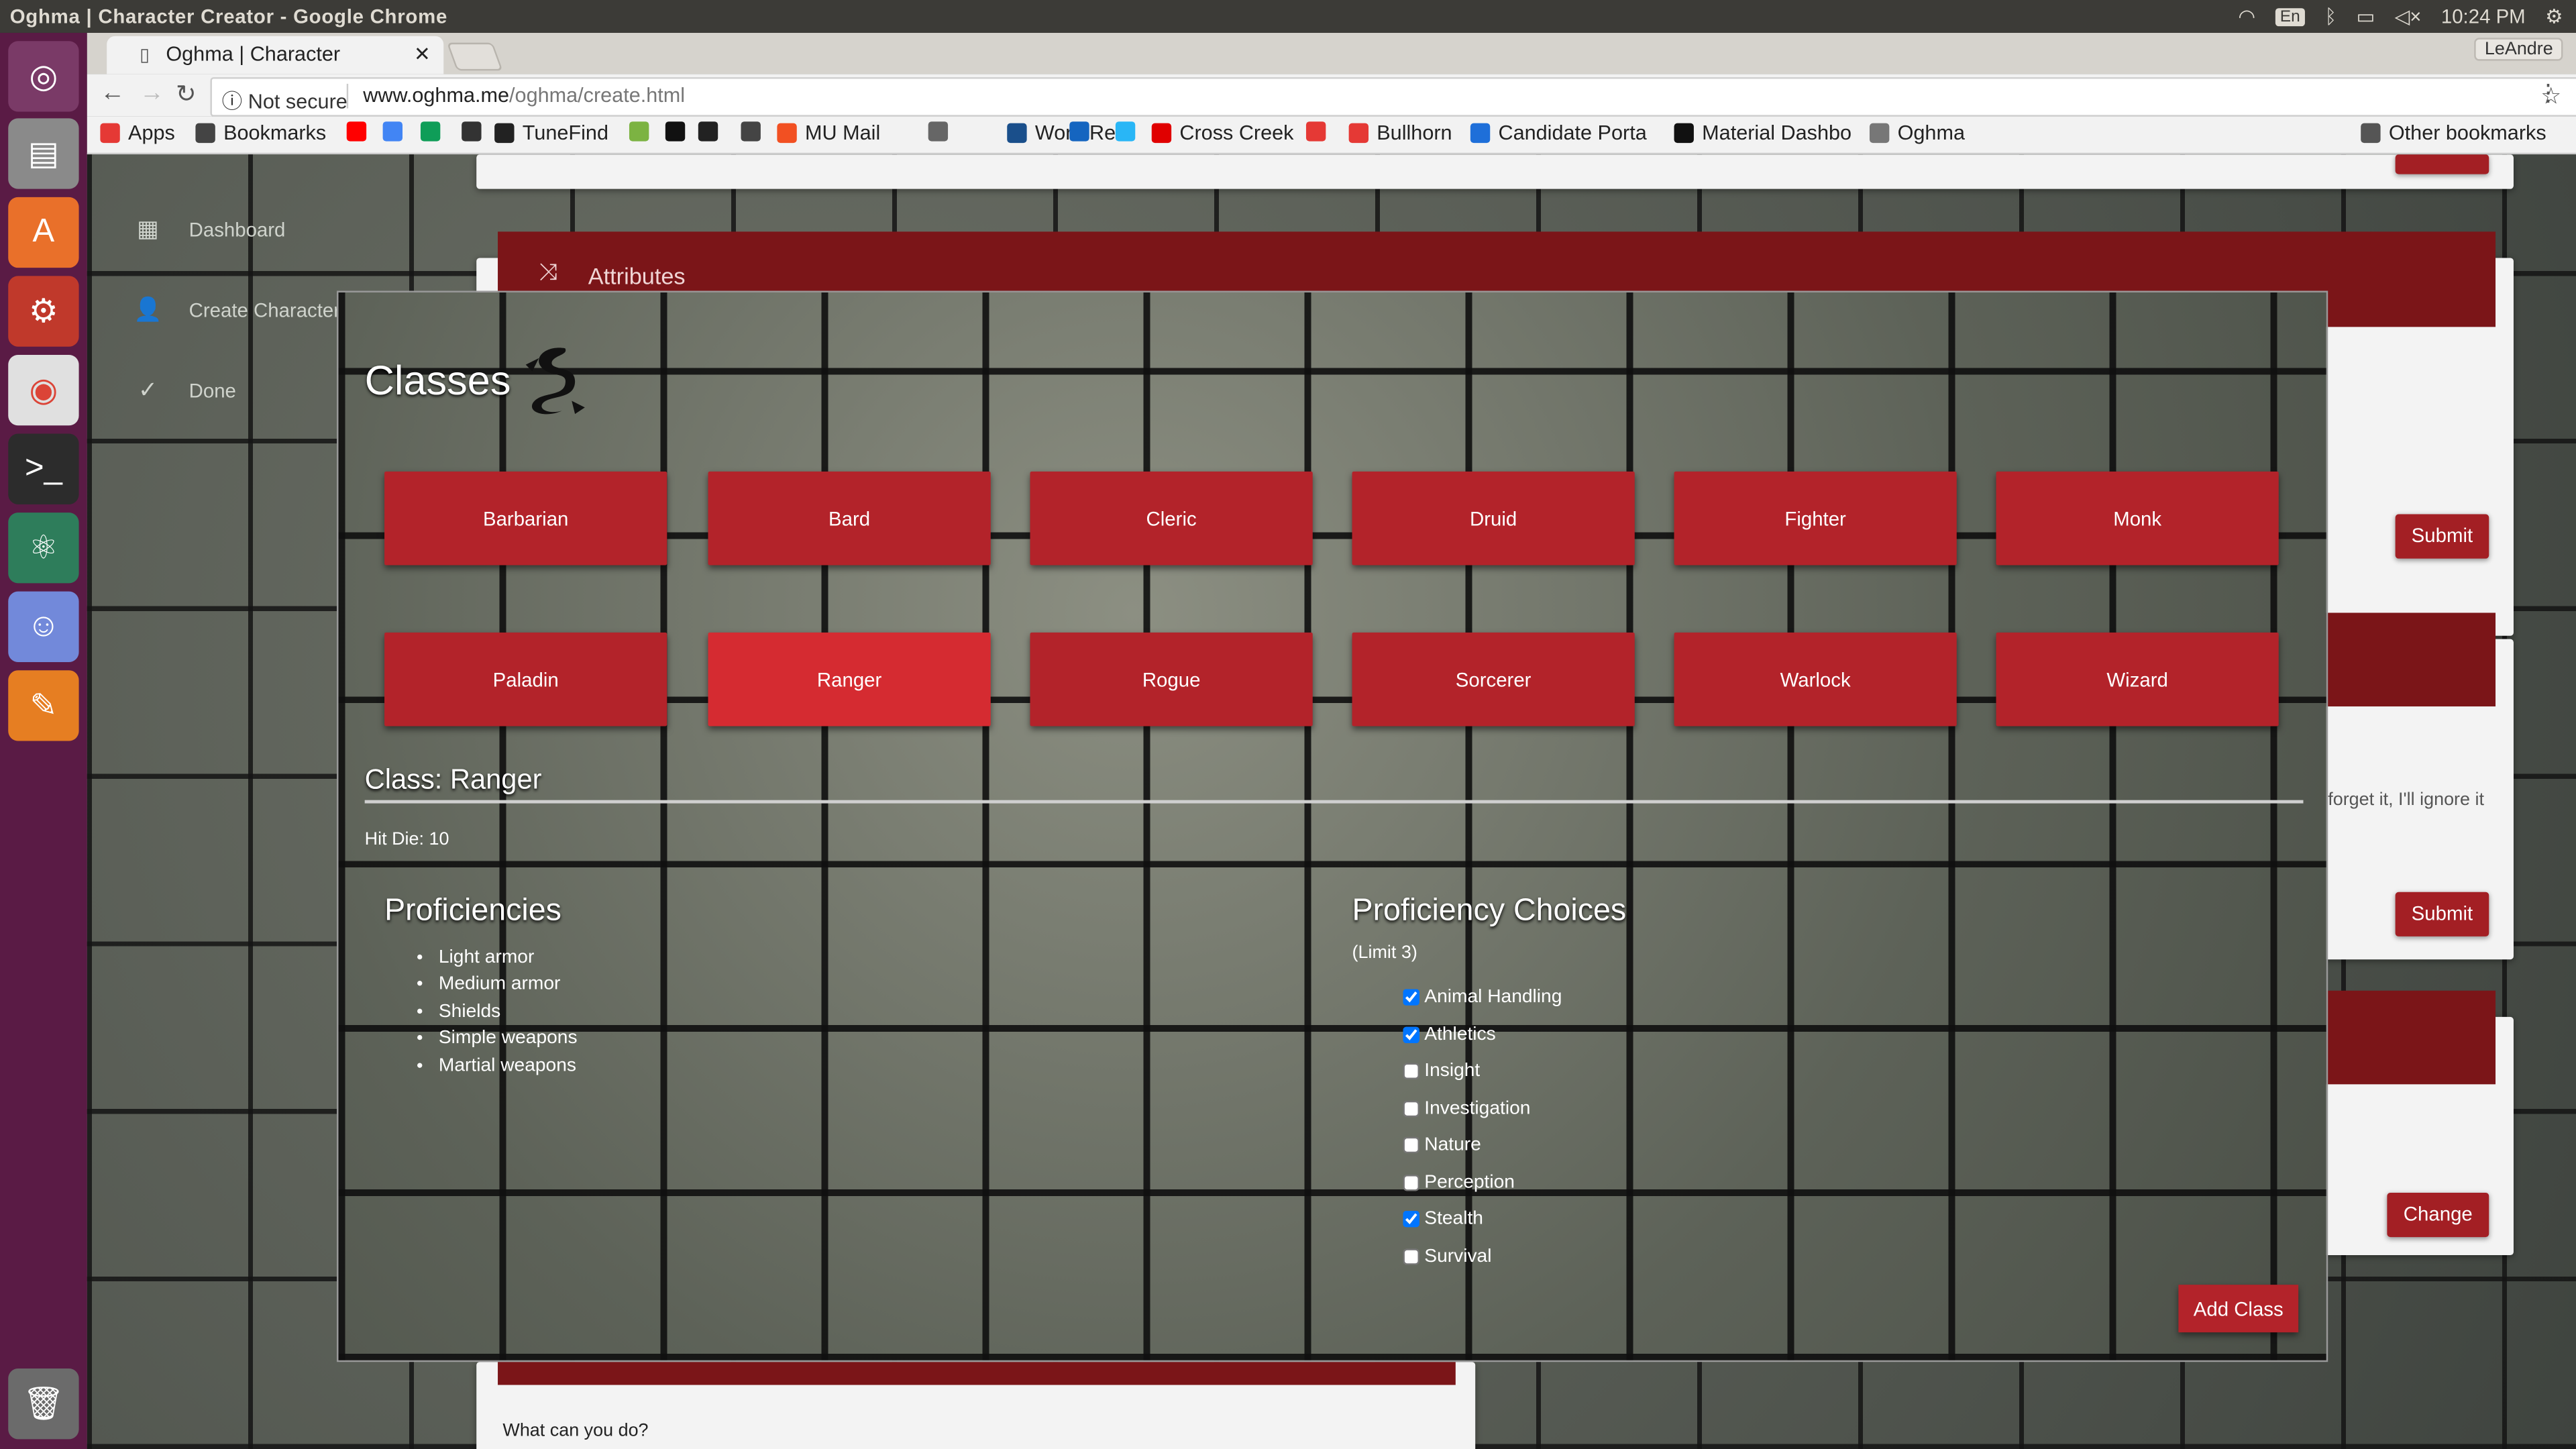 The image size is (2576, 1449). Describe the element at coordinates (236, 310) in the screenshot. I see `nav-create-character: 👤 Create Character` at that location.